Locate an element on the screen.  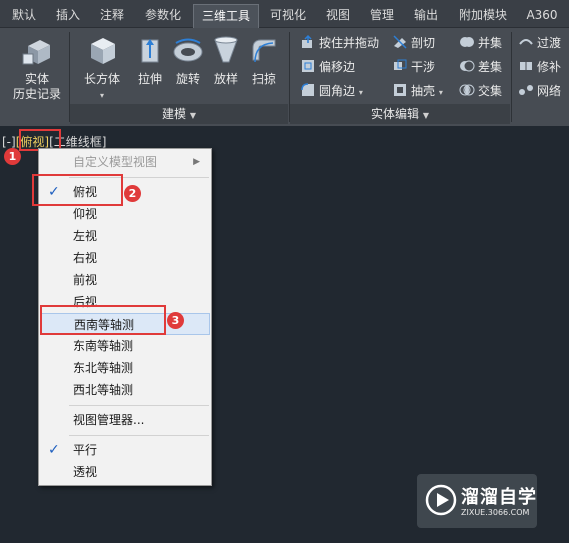
modeling-panel-title: 建模 ▼ is located at coordinates (179, 114).